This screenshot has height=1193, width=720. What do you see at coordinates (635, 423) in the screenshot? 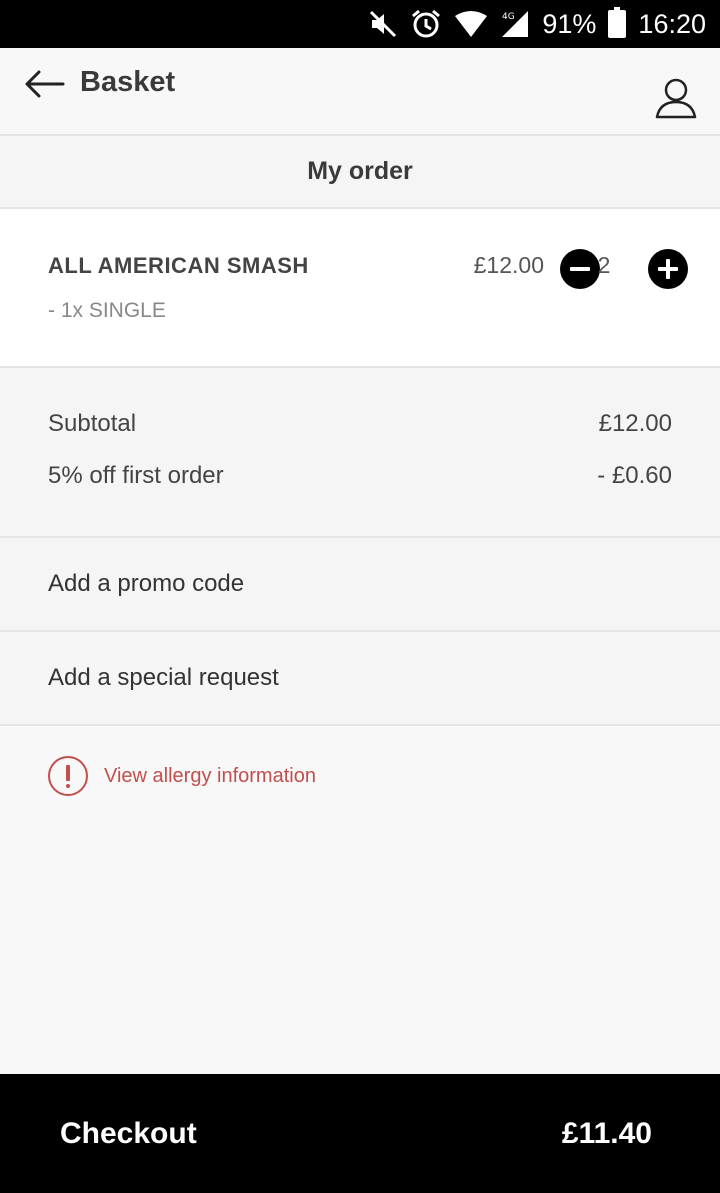
I see `subtotal-value: £12.00` at bounding box center [635, 423].